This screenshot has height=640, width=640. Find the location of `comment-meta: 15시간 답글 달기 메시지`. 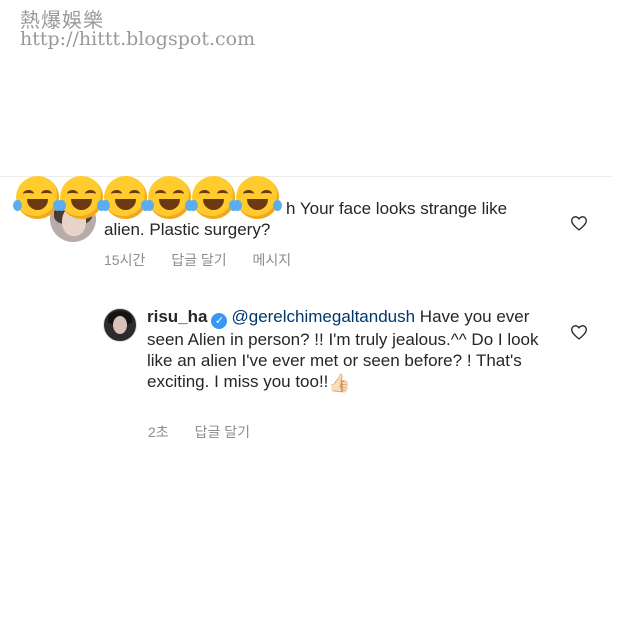

comment-meta: 15시간 답글 달기 메시지 is located at coordinates (208, 260).